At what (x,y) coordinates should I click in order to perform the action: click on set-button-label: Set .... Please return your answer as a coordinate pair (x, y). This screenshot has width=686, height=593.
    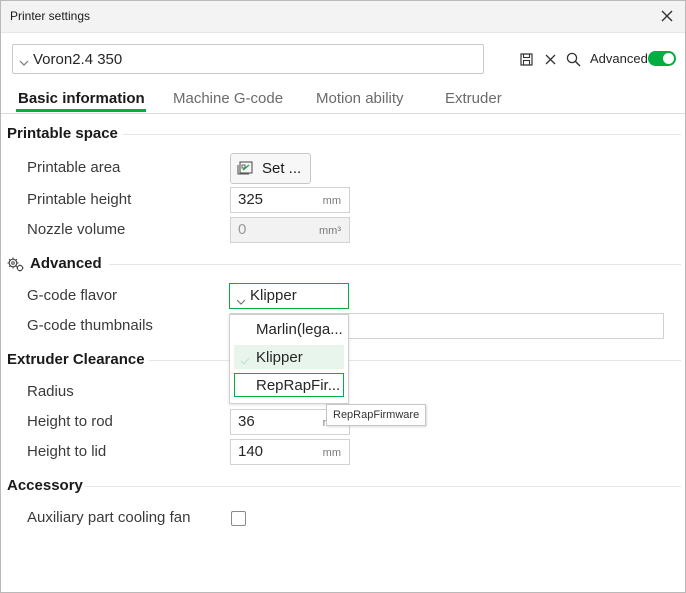
    Looking at the image, I should click on (282, 168).